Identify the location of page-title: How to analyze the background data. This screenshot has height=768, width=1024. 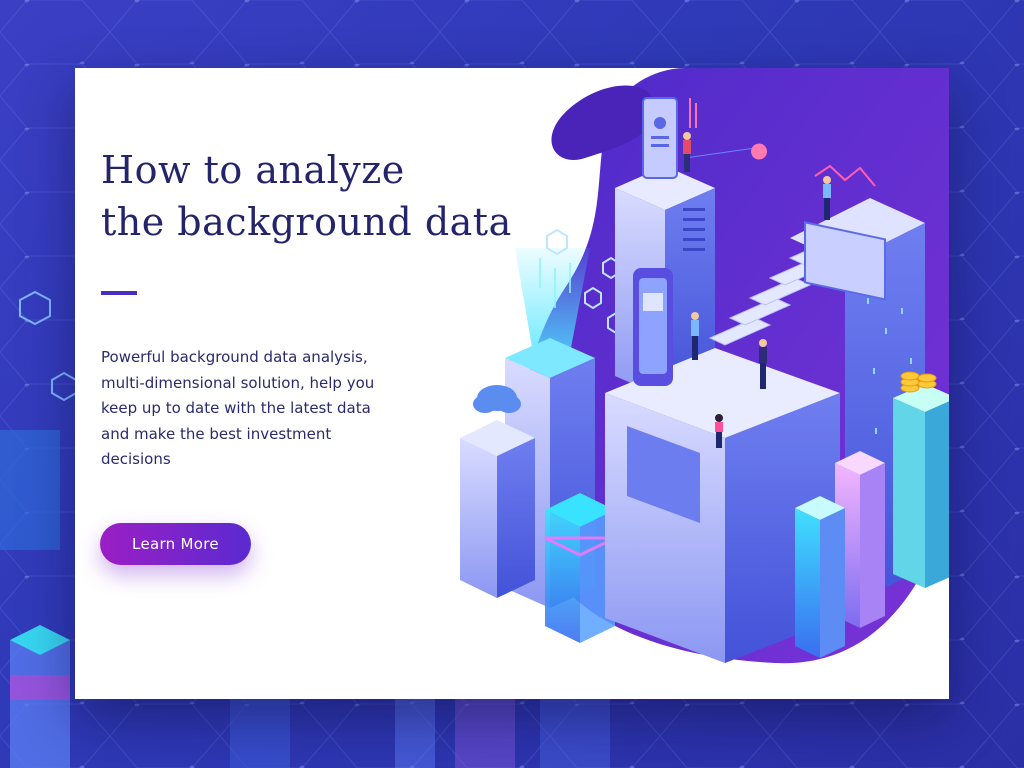
(321, 196).